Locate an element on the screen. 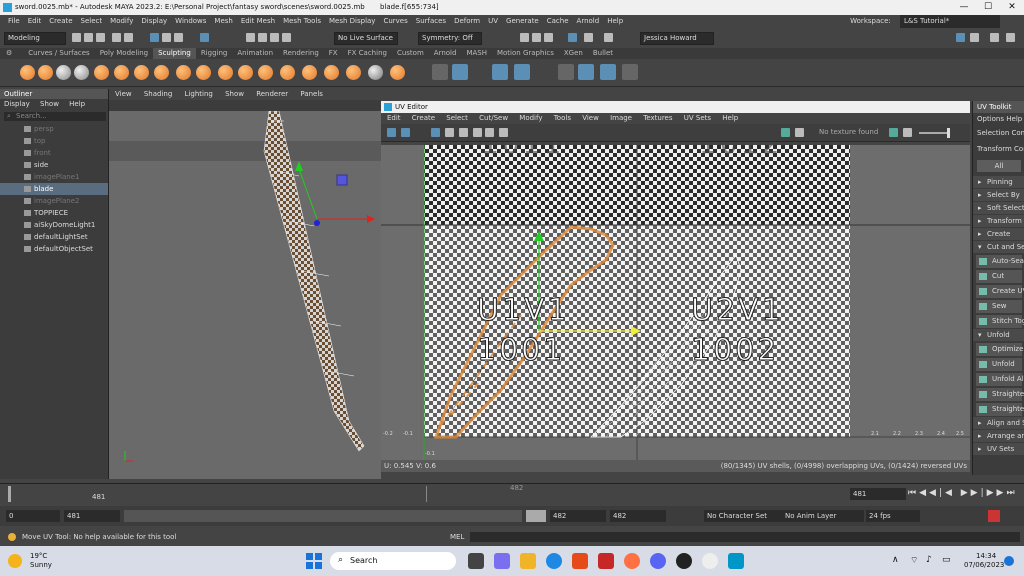 This screenshot has width=1024, height=576. anim-layer-dropdown: No Anim Layer is located at coordinates (823, 516).